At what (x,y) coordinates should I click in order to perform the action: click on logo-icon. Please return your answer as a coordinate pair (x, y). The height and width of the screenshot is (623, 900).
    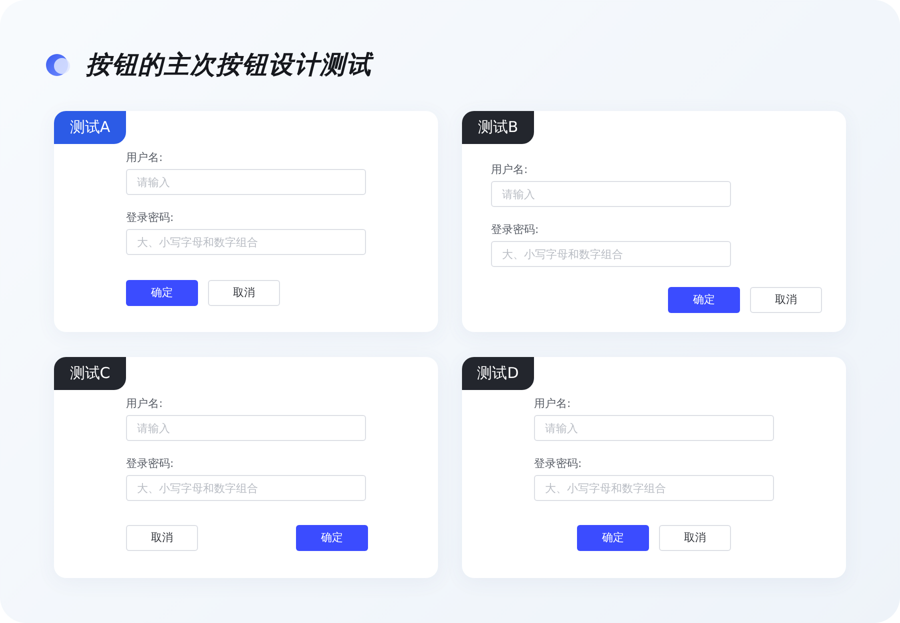
    Looking at the image, I should click on (58, 65).